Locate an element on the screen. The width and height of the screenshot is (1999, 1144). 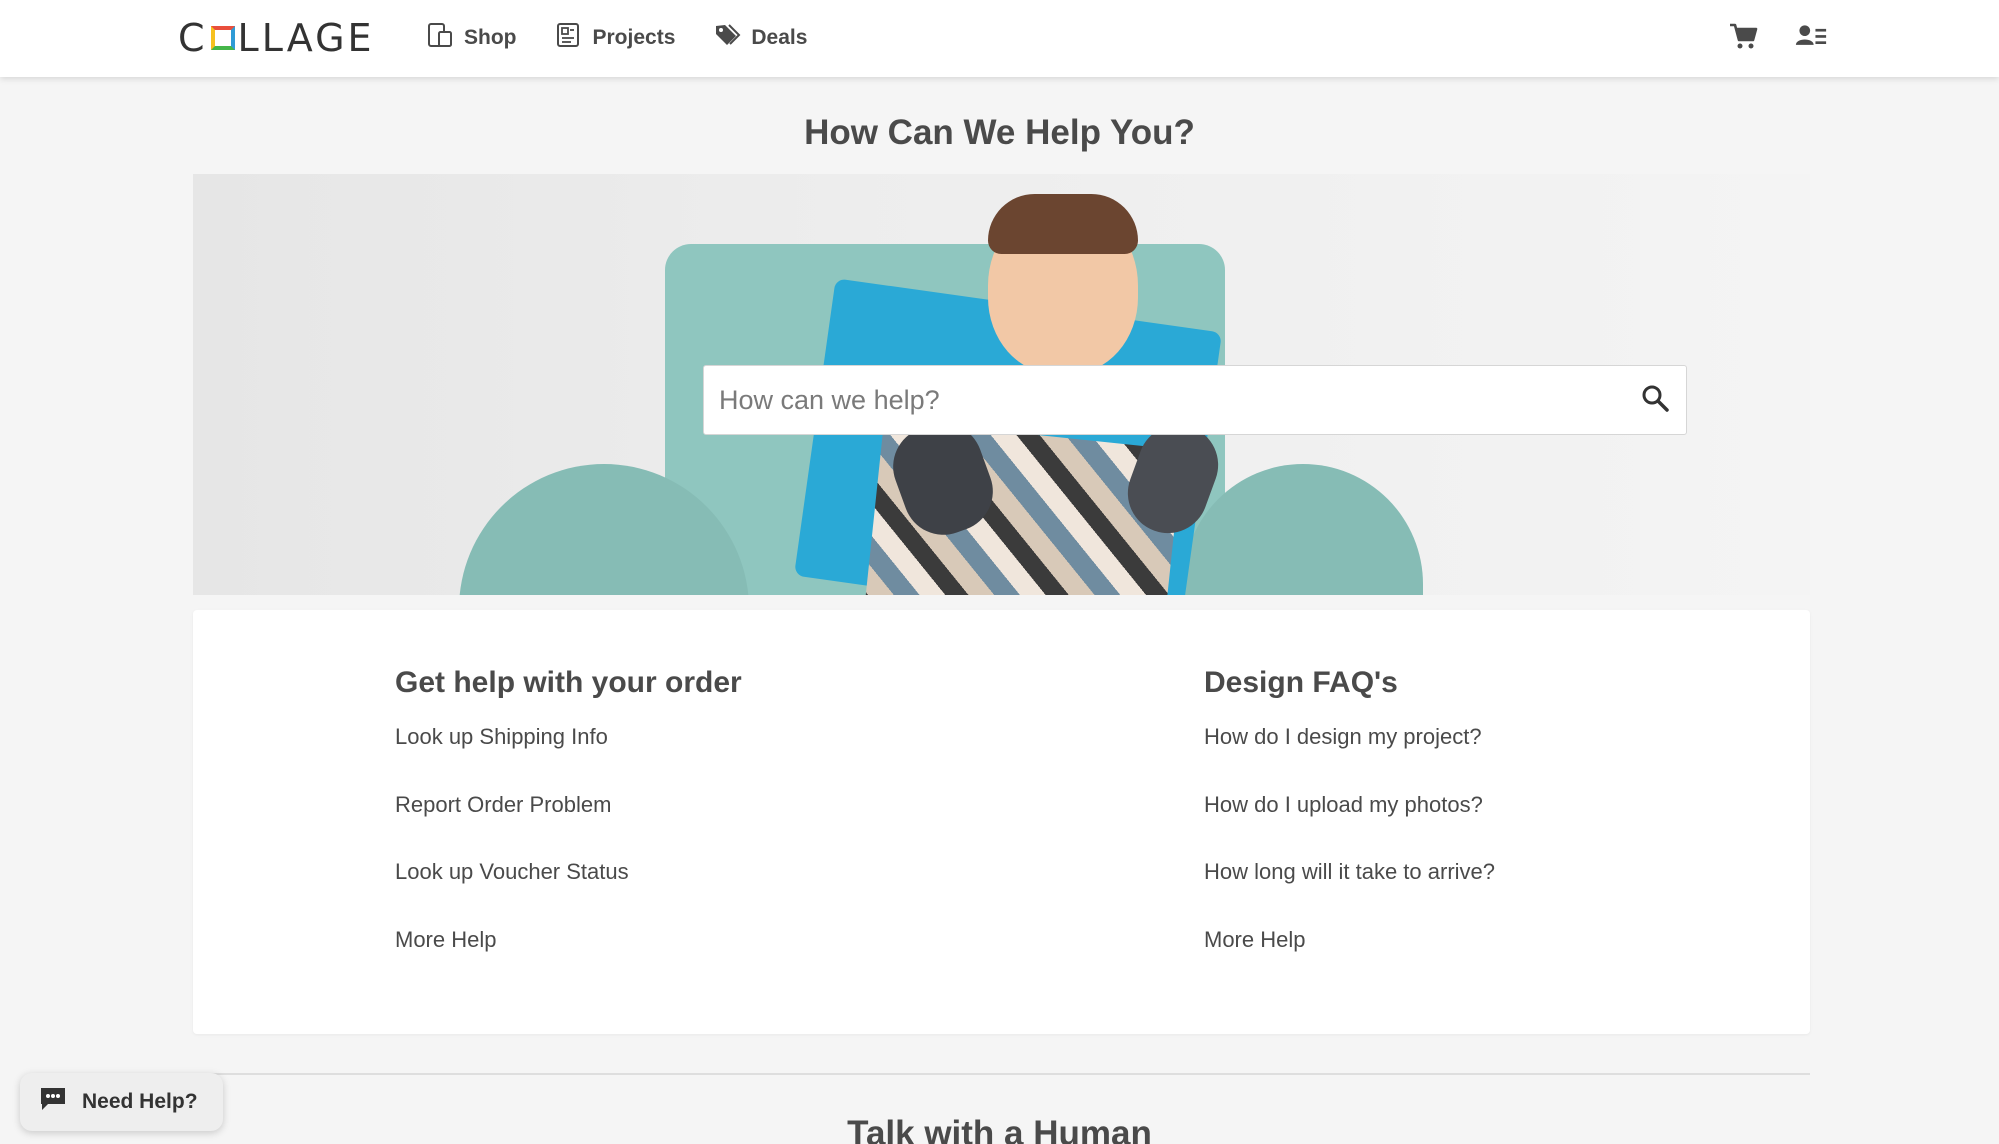
nav-shop: Shop is located at coordinates (471, 38).